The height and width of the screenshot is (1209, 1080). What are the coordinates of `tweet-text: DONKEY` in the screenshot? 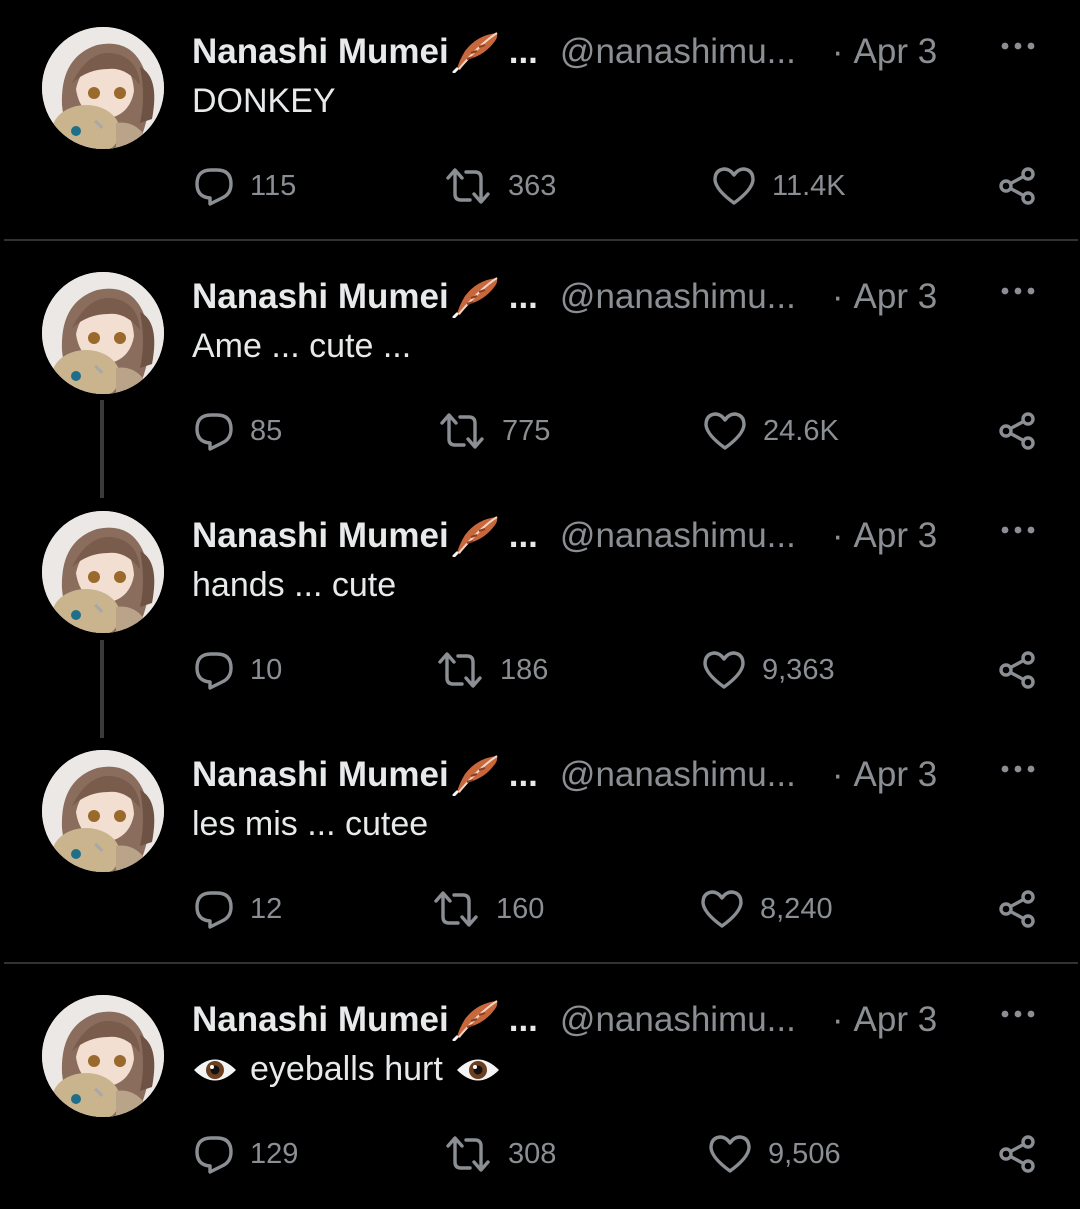 It's located at (264, 101).